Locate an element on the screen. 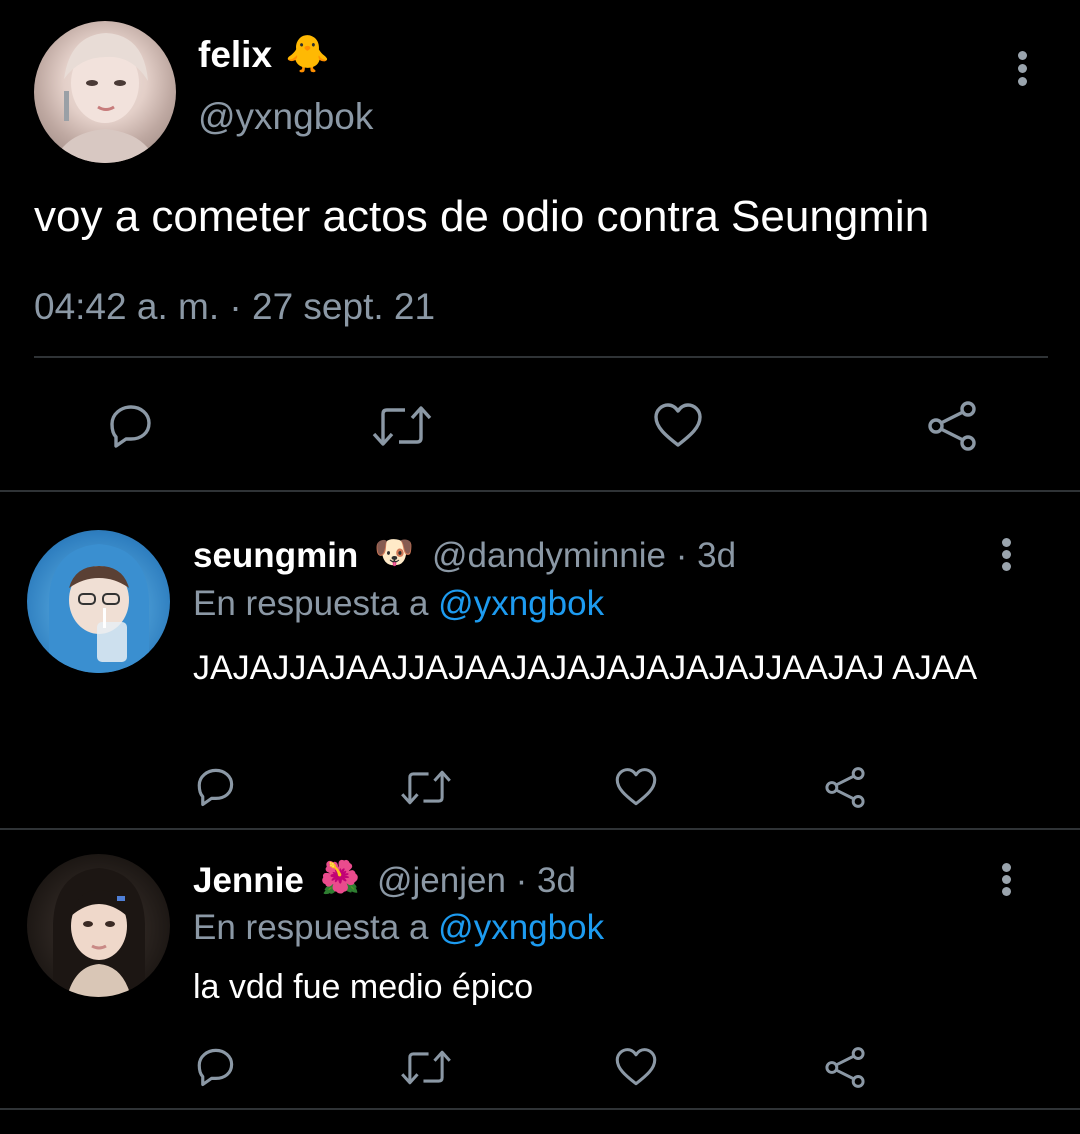 The width and height of the screenshot is (1080, 1134). avatar-felix is located at coordinates (105, 92).